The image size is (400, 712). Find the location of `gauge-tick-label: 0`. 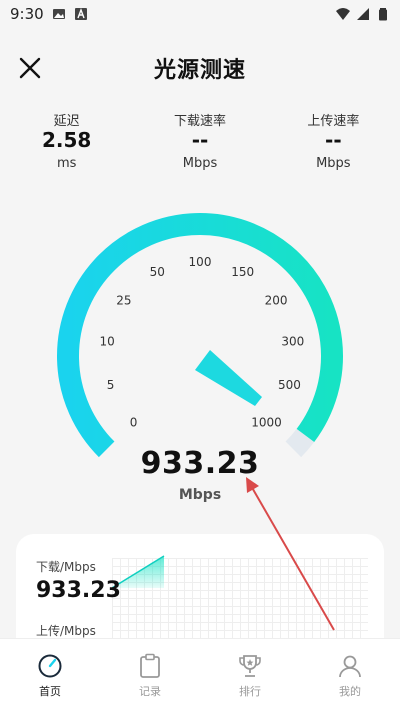

gauge-tick-label: 0 is located at coordinates (134, 422).